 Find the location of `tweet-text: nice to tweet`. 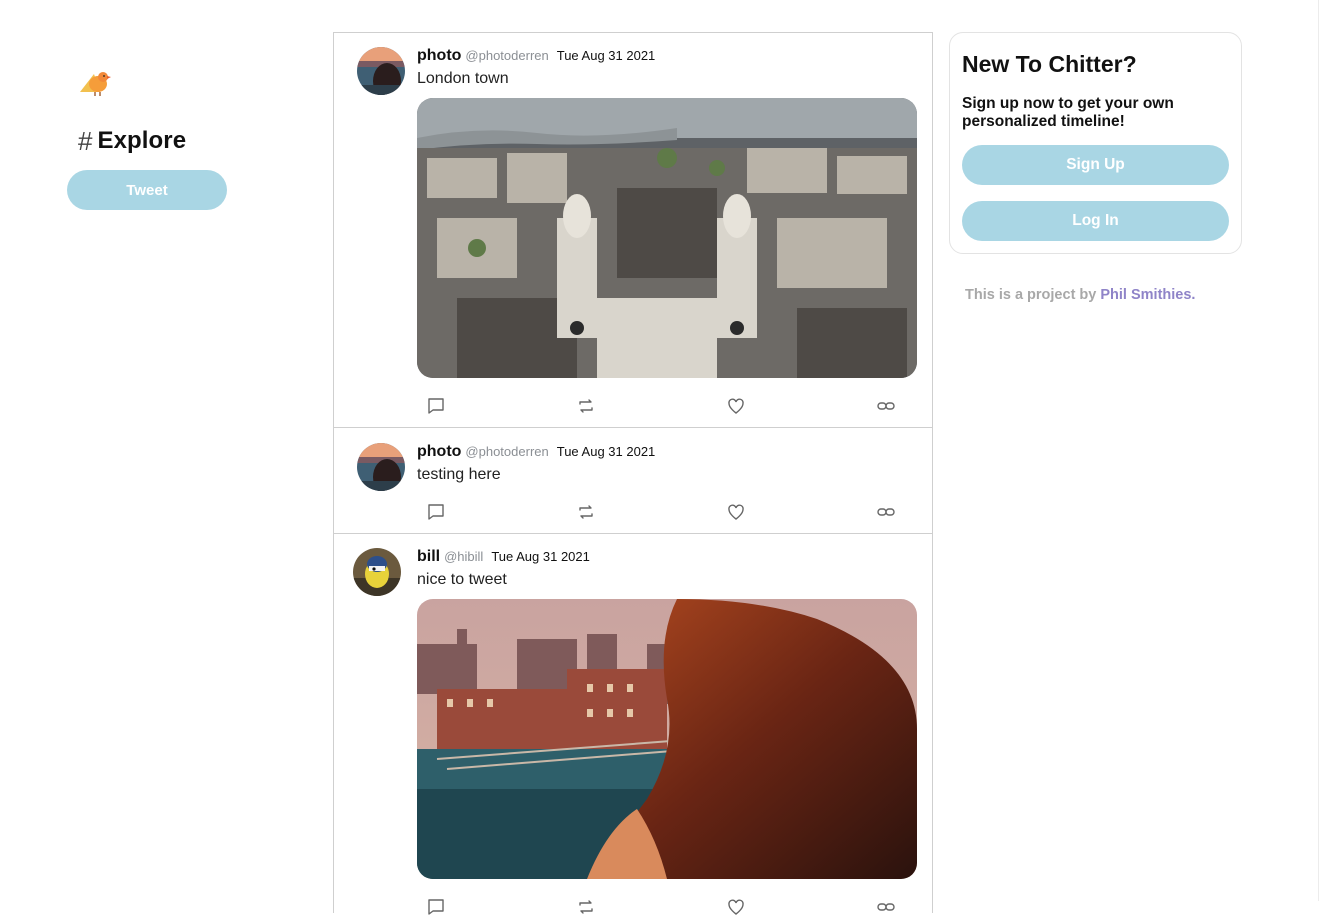

tweet-text: nice to tweet is located at coordinates (462, 579).